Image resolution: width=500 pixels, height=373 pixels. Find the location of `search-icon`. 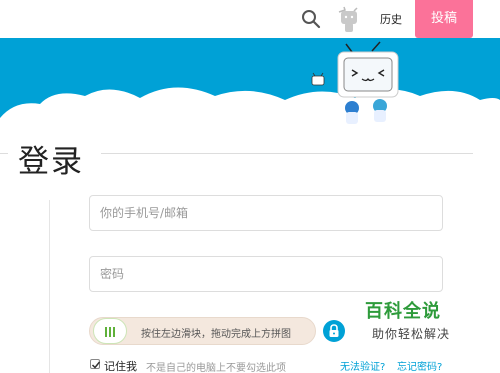

search-icon is located at coordinates (311, 19).